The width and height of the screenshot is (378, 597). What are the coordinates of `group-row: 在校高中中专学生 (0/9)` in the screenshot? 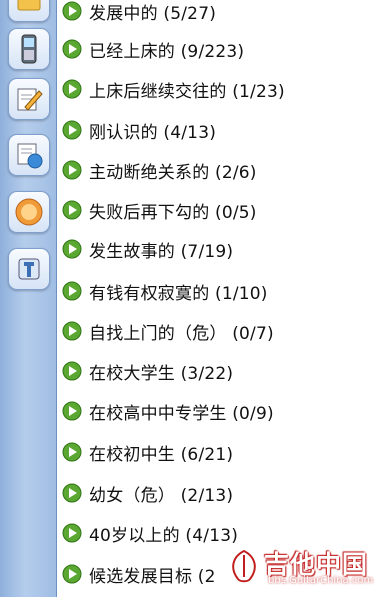 It's located at (218, 411).